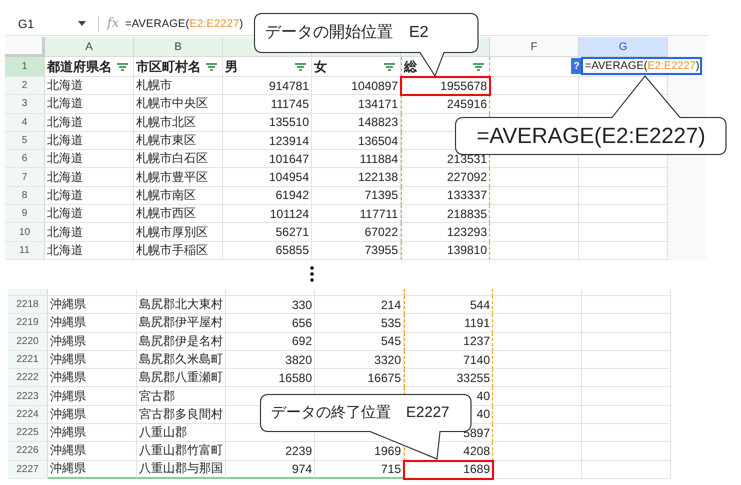 The width and height of the screenshot is (741, 485). I want to click on row-number: 2224, so click(28, 415).